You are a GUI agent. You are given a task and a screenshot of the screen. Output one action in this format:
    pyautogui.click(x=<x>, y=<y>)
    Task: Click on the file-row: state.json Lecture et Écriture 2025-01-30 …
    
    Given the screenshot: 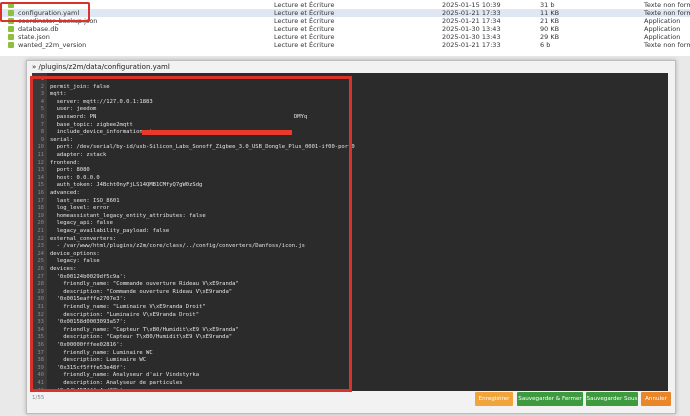 What is the action you would take?
    pyautogui.click(x=345, y=37)
    